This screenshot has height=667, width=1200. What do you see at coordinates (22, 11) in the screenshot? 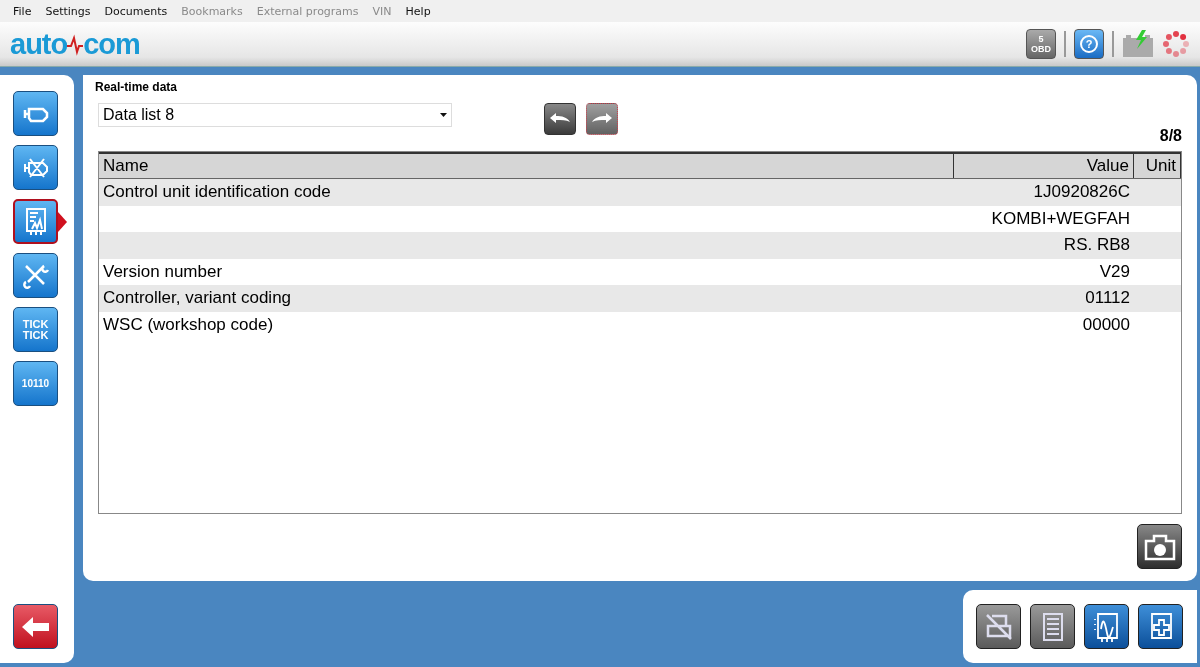
I see `menu-item: File` at bounding box center [22, 11].